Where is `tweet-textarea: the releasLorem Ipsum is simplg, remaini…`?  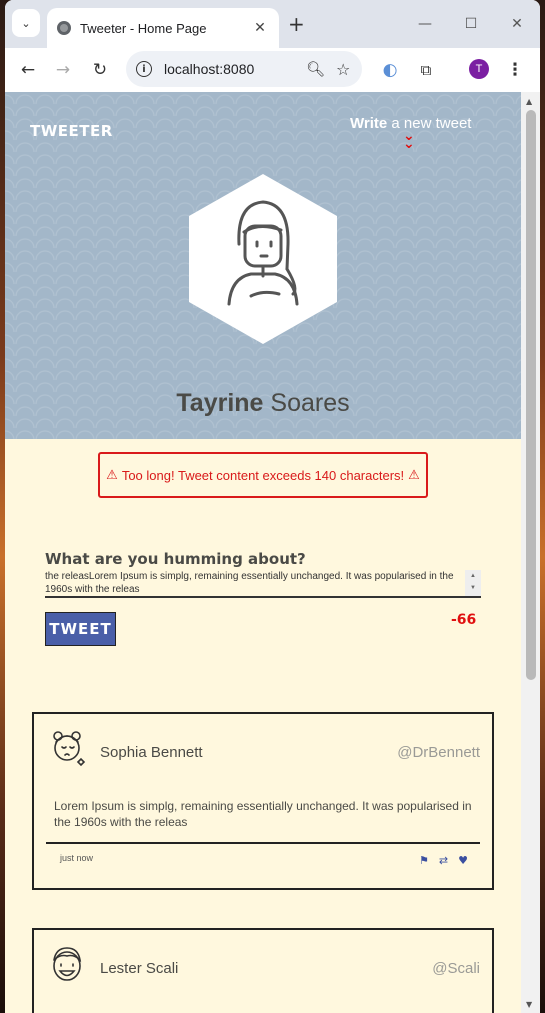 tweet-textarea: the releasLorem Ipsum is simplg, remaini… is located at coordinates (263, 584).